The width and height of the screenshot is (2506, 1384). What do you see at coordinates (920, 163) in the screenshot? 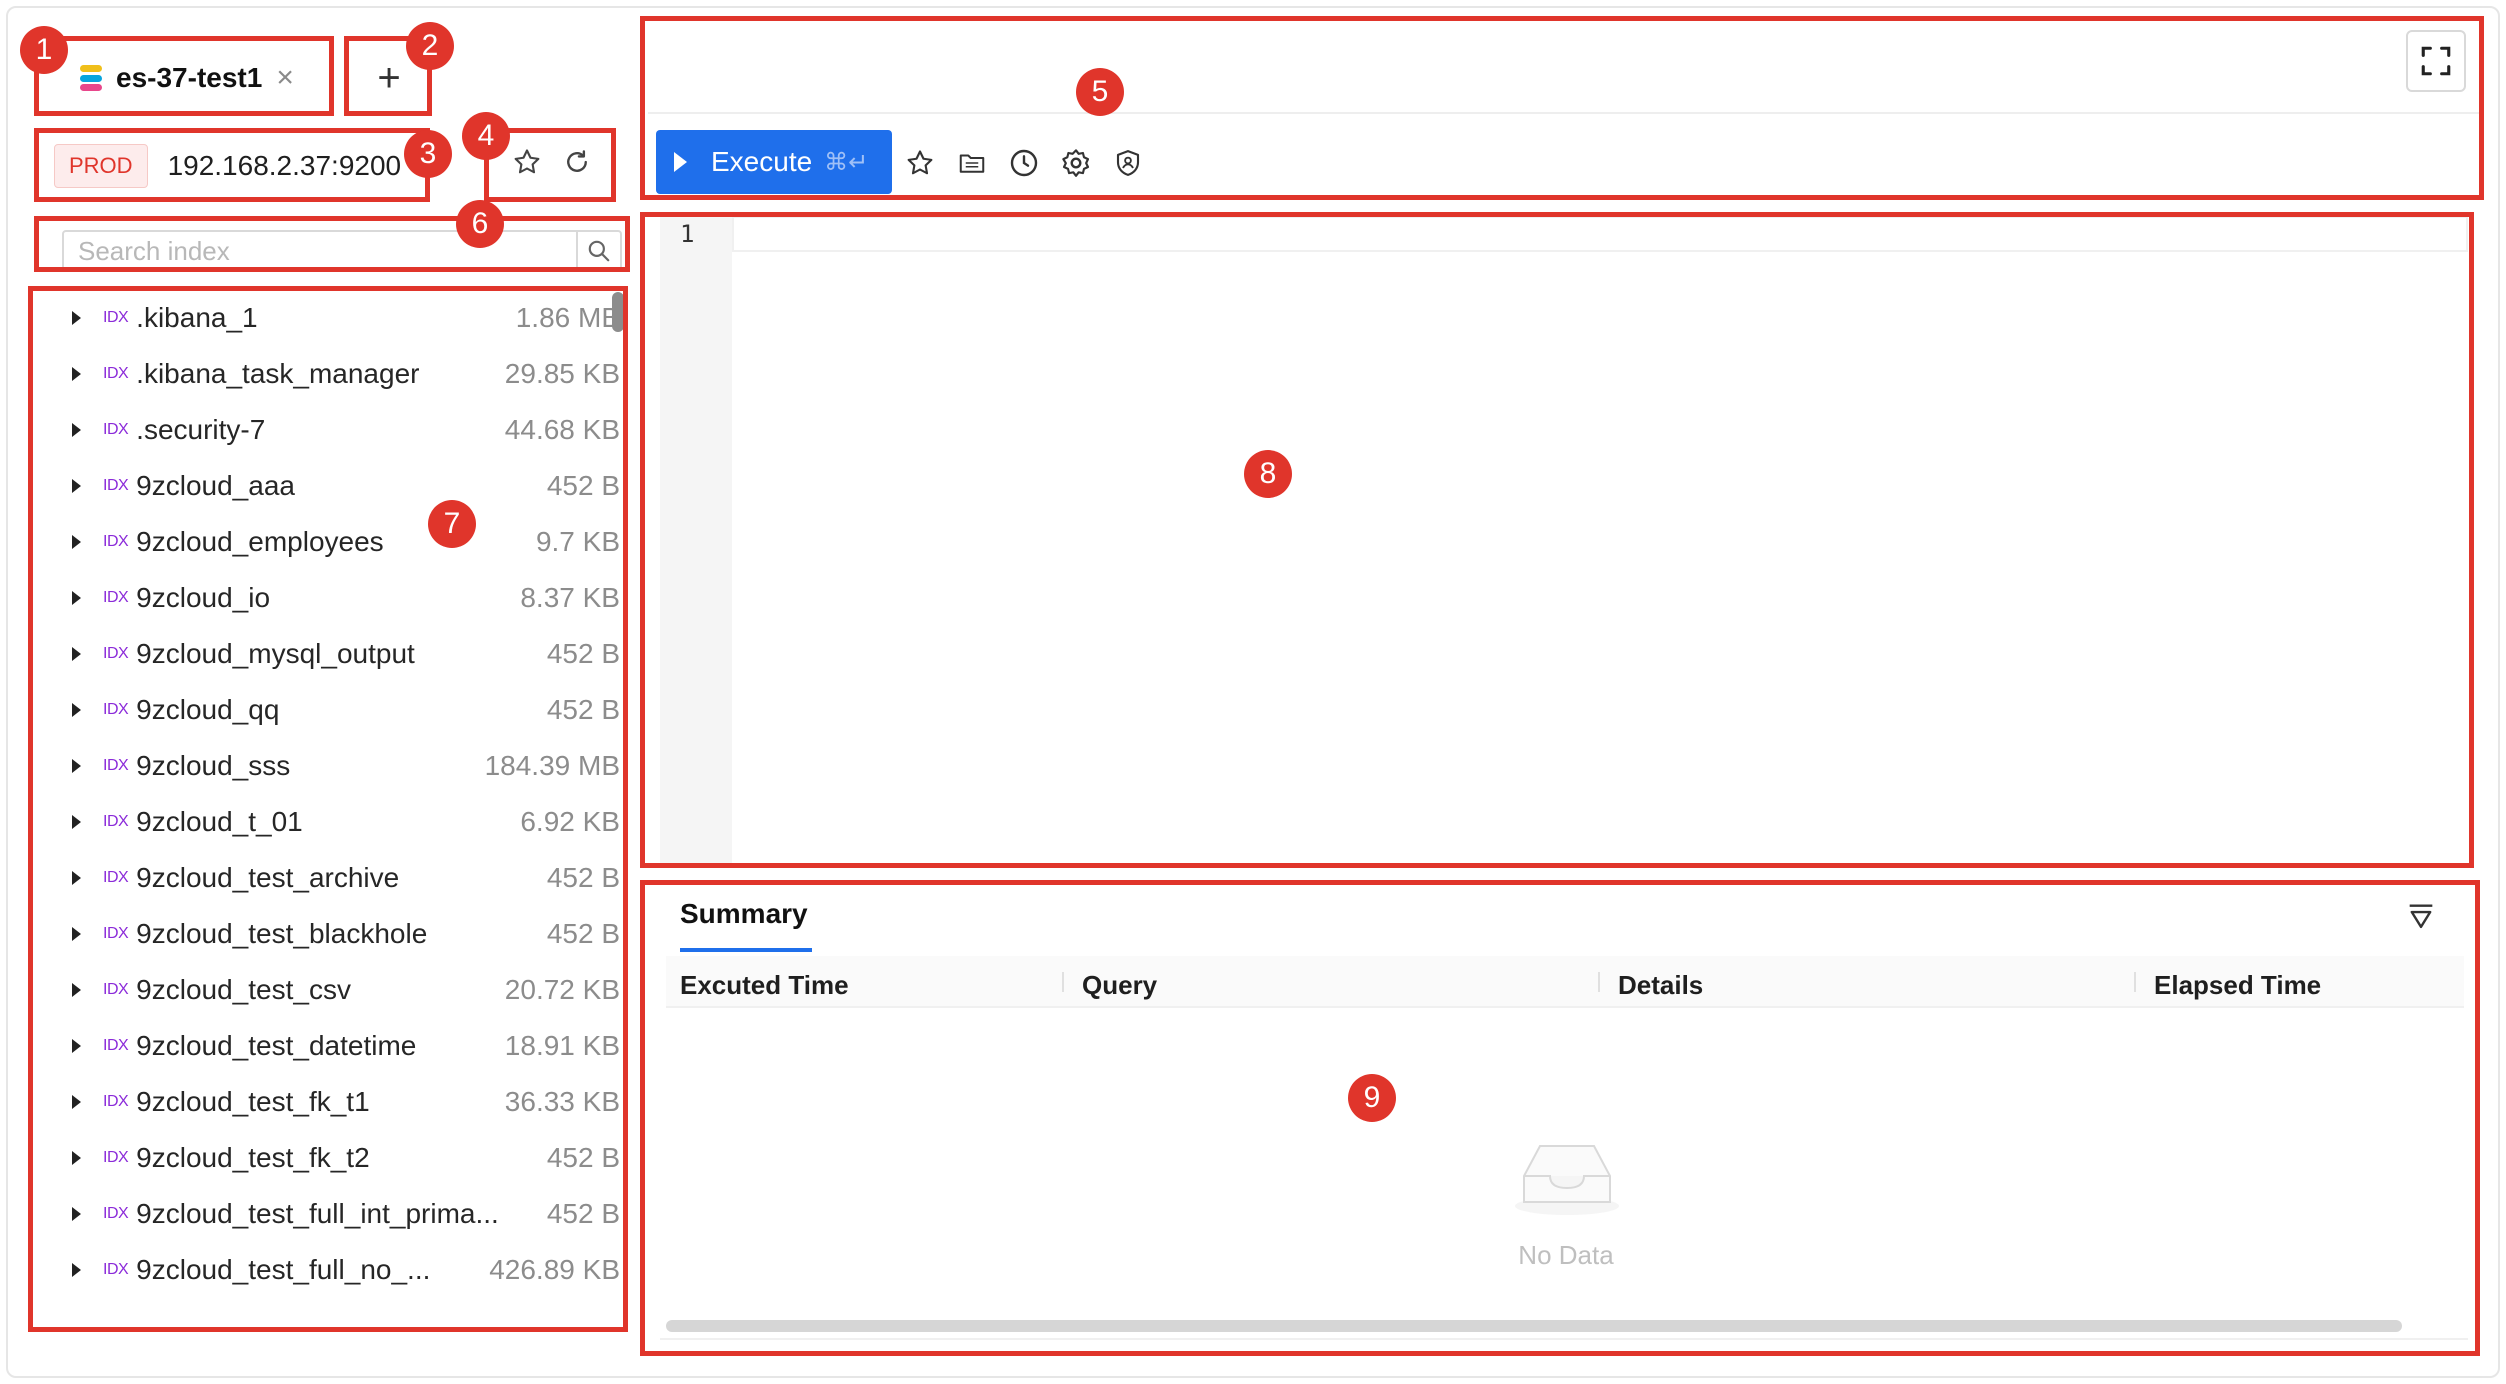
I see `star-icon` at bounding box center [920, 163].